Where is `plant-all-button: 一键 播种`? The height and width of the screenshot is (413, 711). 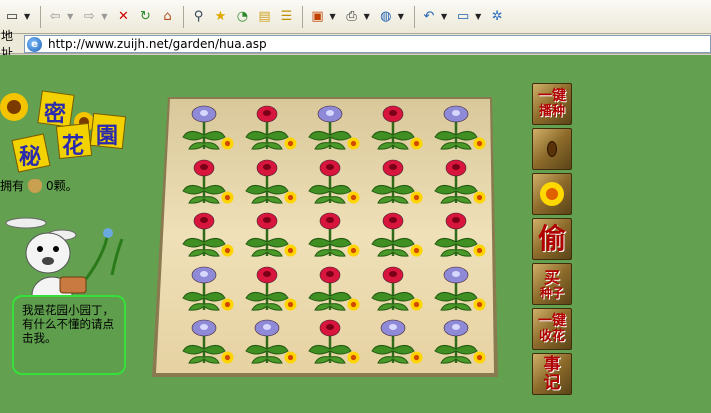 plant-all-button: 一键 播种 is located at coordinates (552, 104).